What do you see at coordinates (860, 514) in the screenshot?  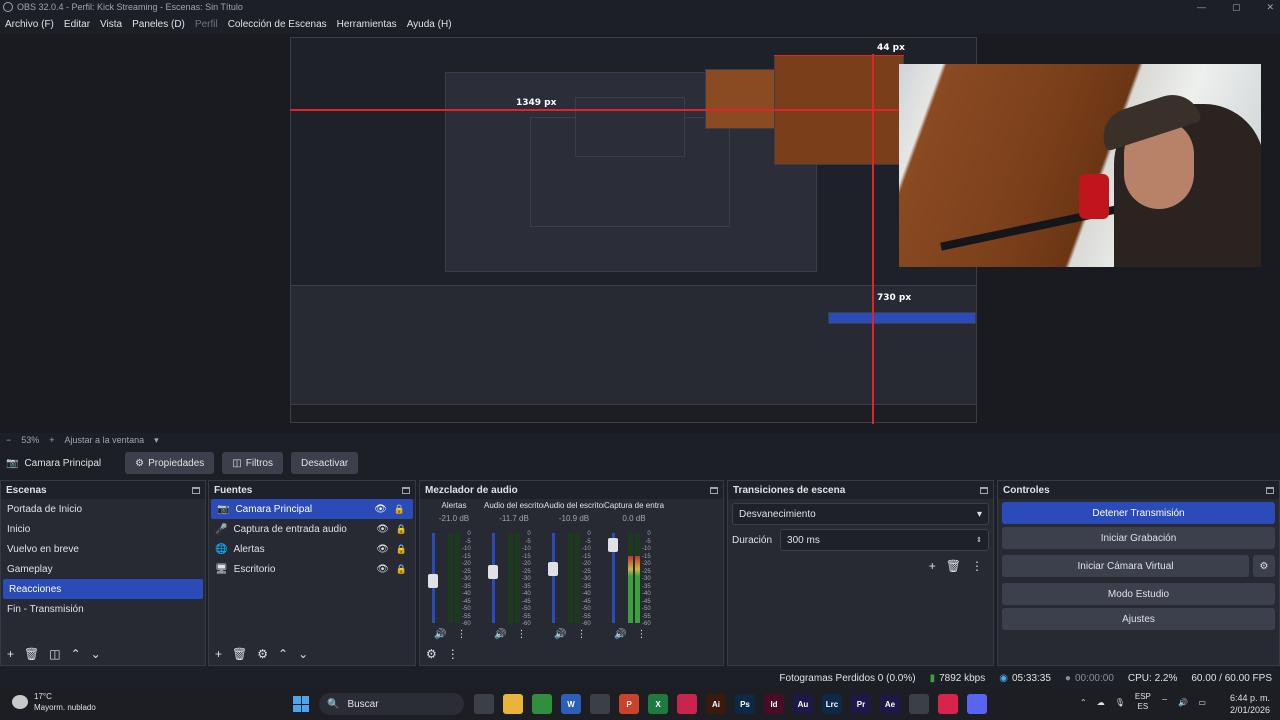 I see `transition-select: Desvanecimiento ▾` at bounding box center [860, 514].